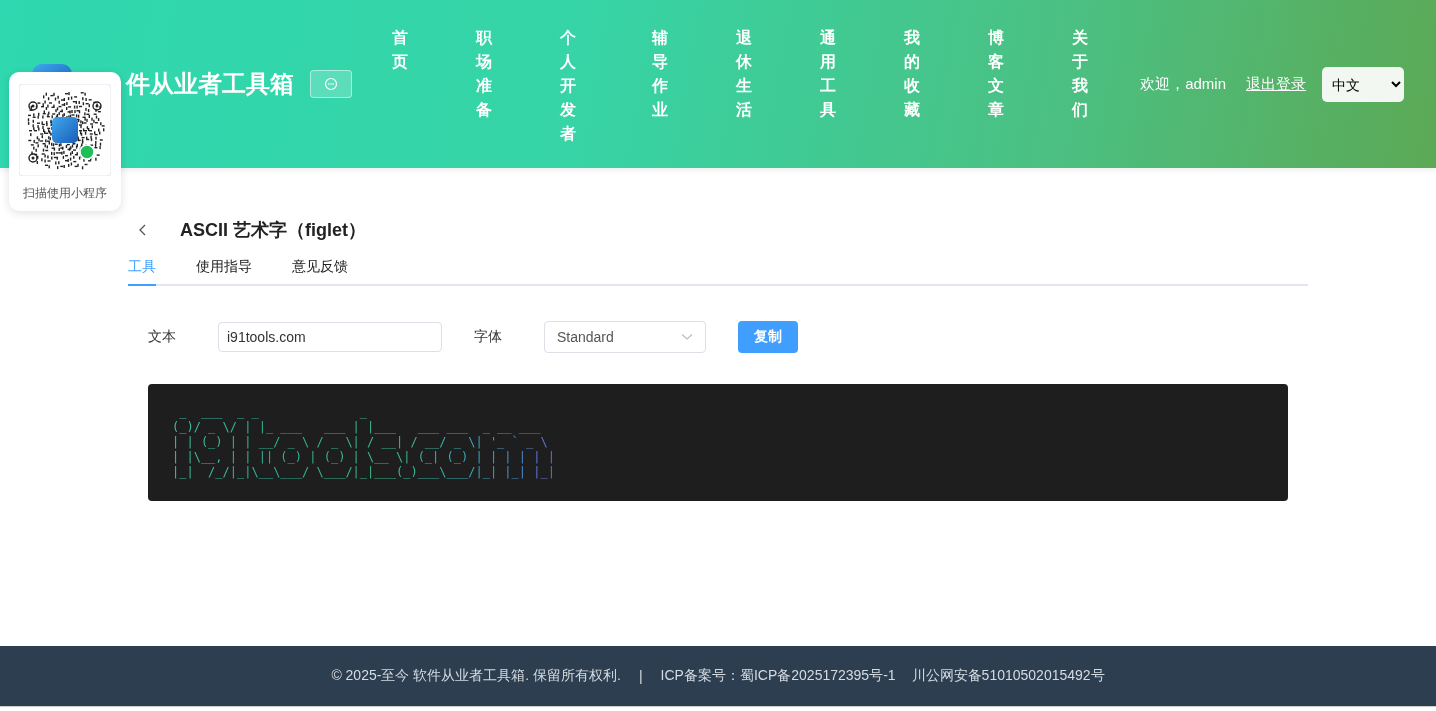  I want to click on tab: 使用指导, so click(224, 272).